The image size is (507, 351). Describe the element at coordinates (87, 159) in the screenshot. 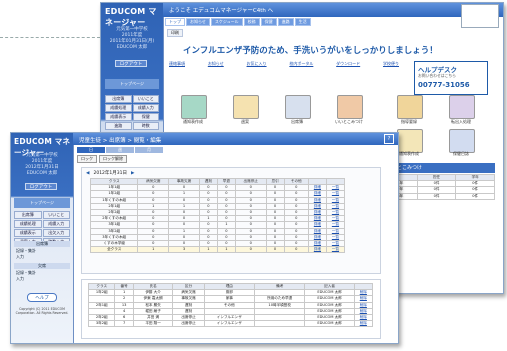

I see `lock-button: ロック` at that location.